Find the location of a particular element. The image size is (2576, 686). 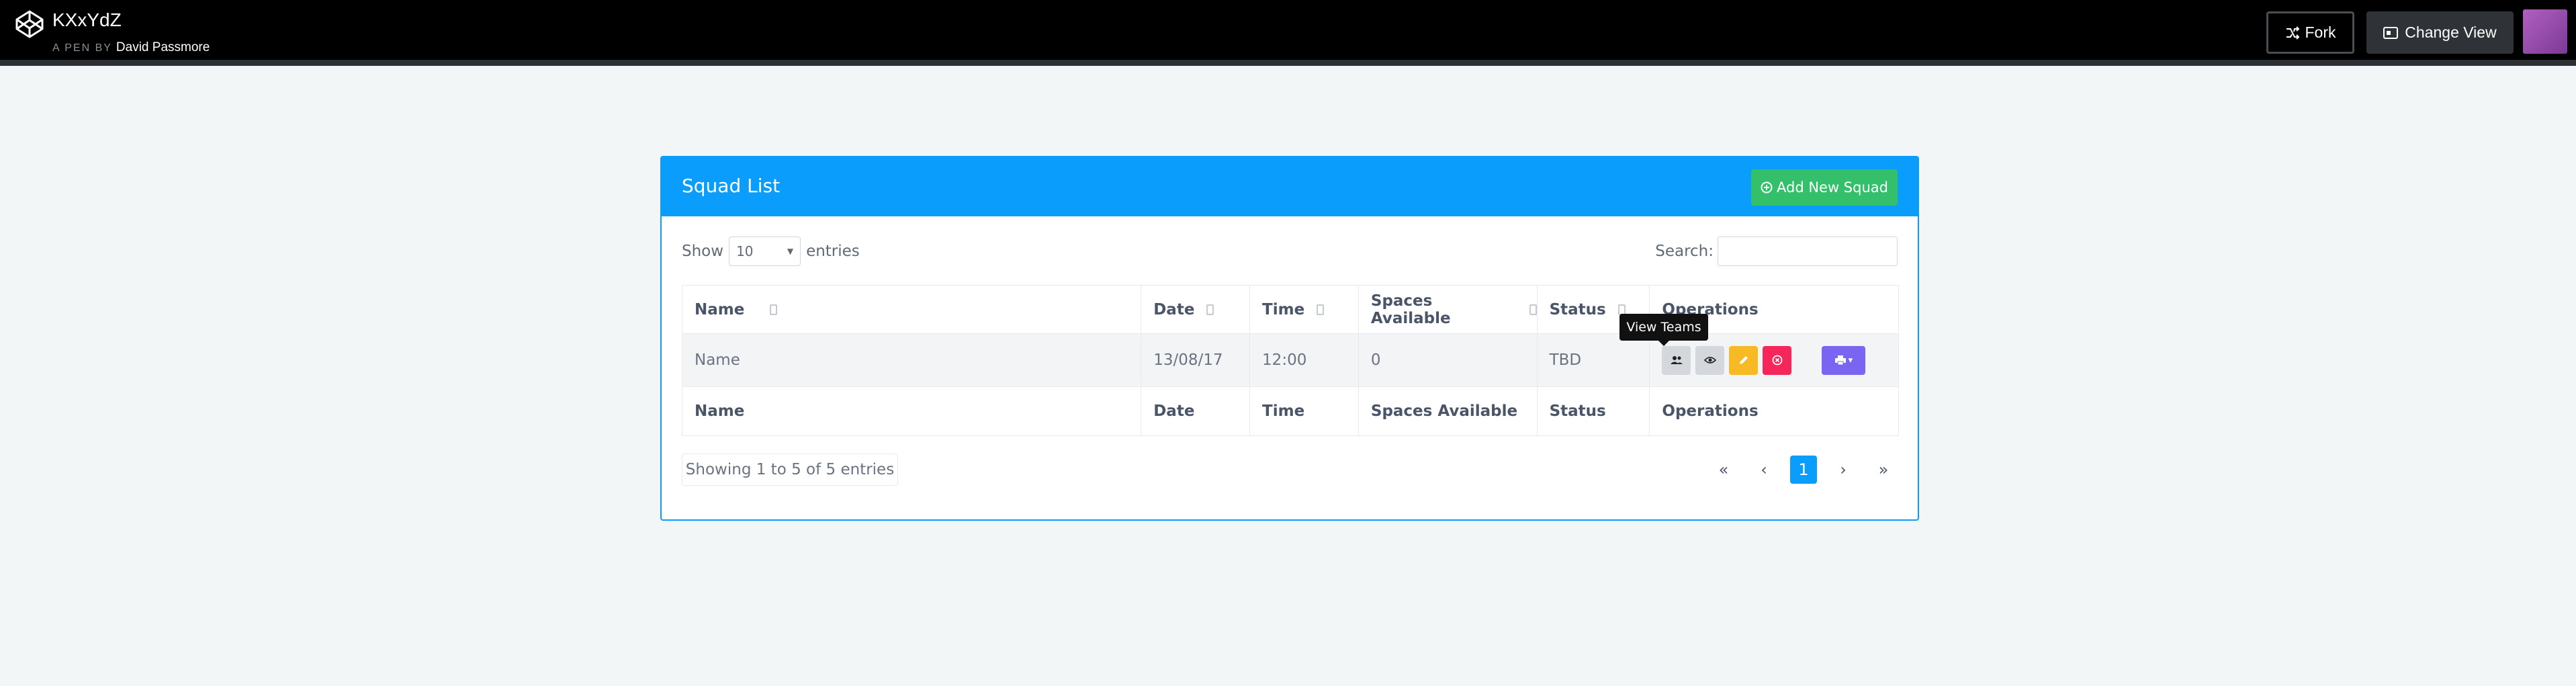

fork-button: Fork is located at coordinates (2310, 32).